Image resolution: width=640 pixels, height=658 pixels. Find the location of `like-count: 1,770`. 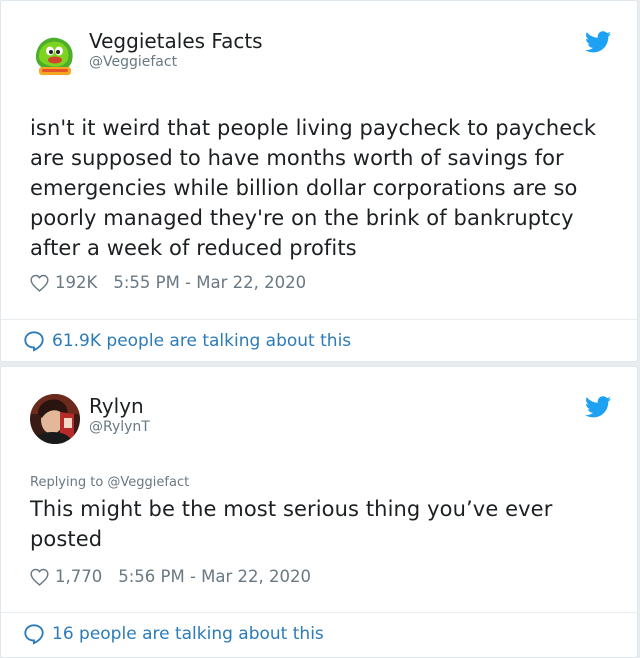

like-count: 1,770 is located at coordinates (78, 576).